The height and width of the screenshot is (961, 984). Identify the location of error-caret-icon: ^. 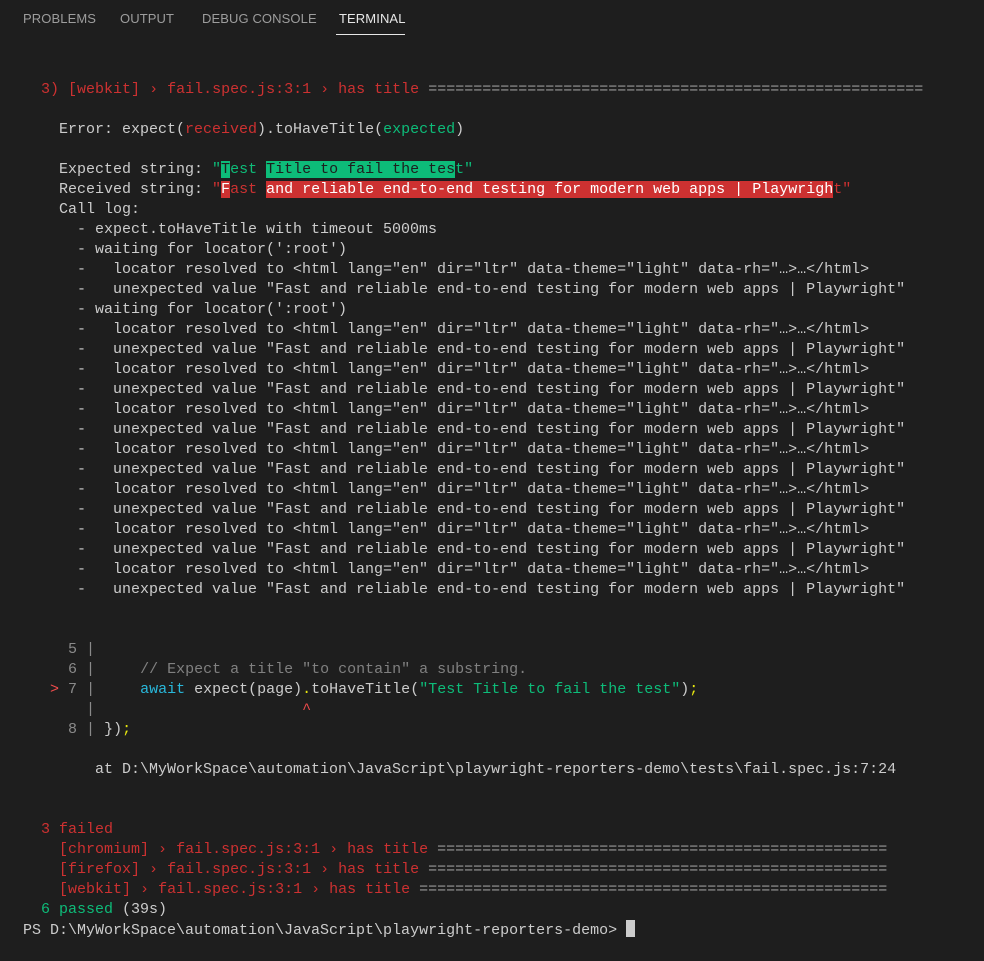
(307, 709).